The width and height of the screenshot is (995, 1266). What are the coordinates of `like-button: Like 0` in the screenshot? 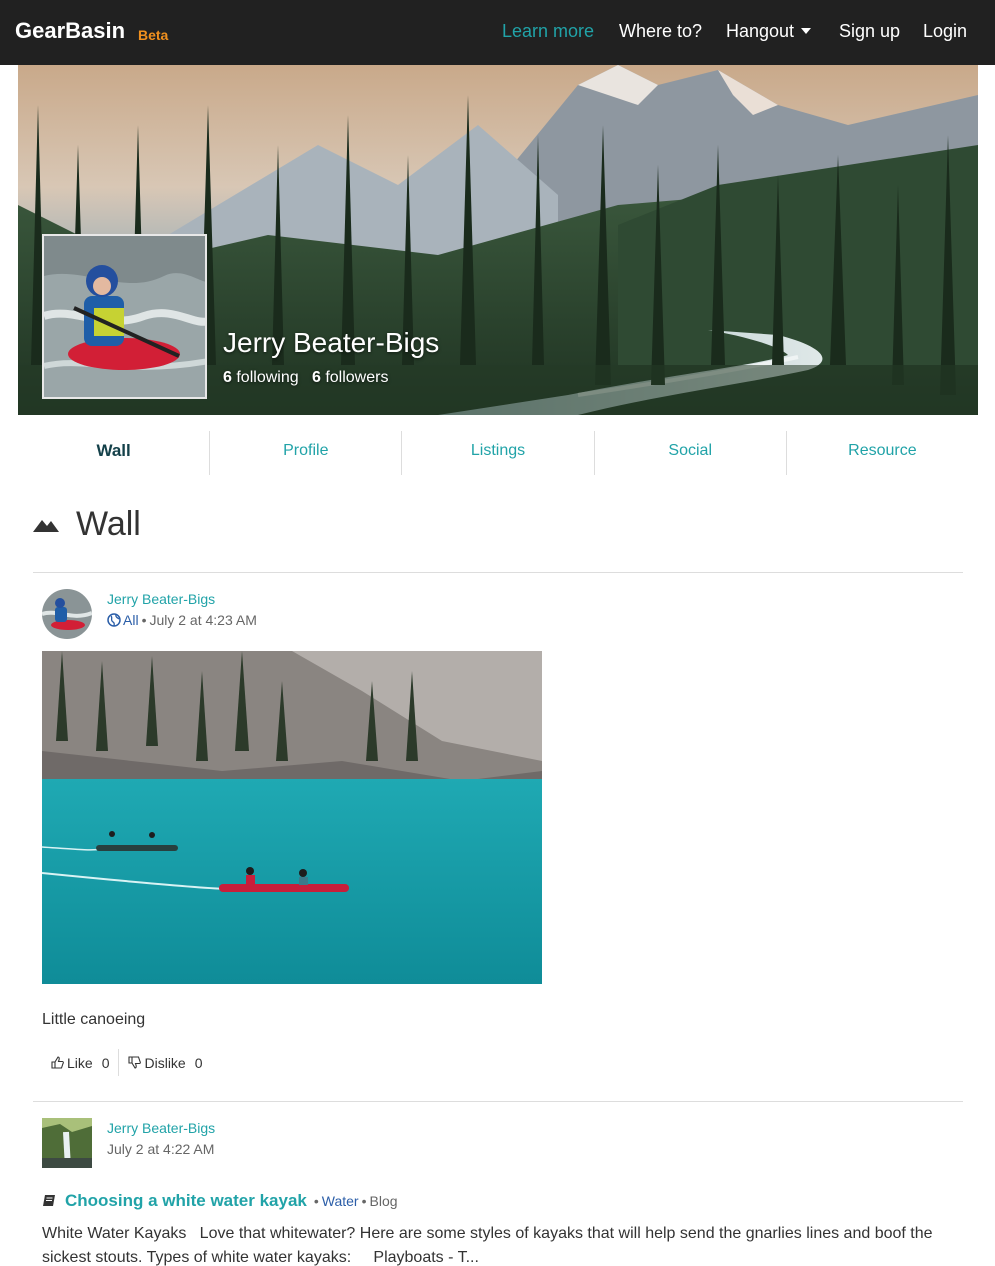 It's located at (80, 1062).